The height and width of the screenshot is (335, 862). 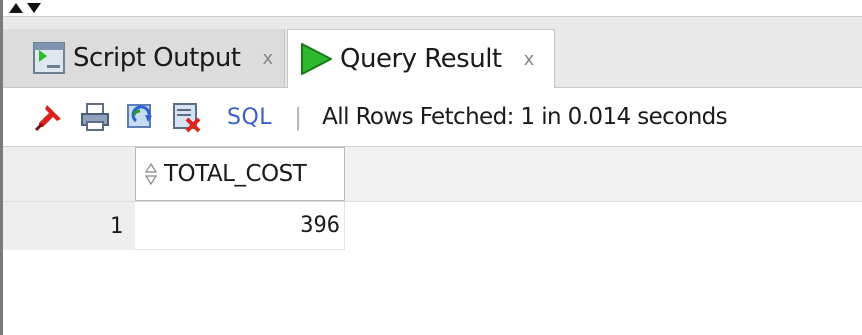 I want to click on row-number-header, so click(x=69, y=174).